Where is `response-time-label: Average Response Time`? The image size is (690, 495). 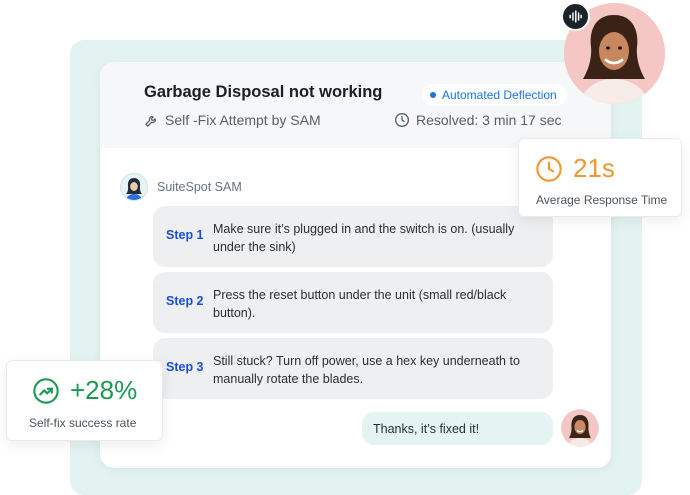 response-time-label: Average Response Time is located at coordinates (602, 200).